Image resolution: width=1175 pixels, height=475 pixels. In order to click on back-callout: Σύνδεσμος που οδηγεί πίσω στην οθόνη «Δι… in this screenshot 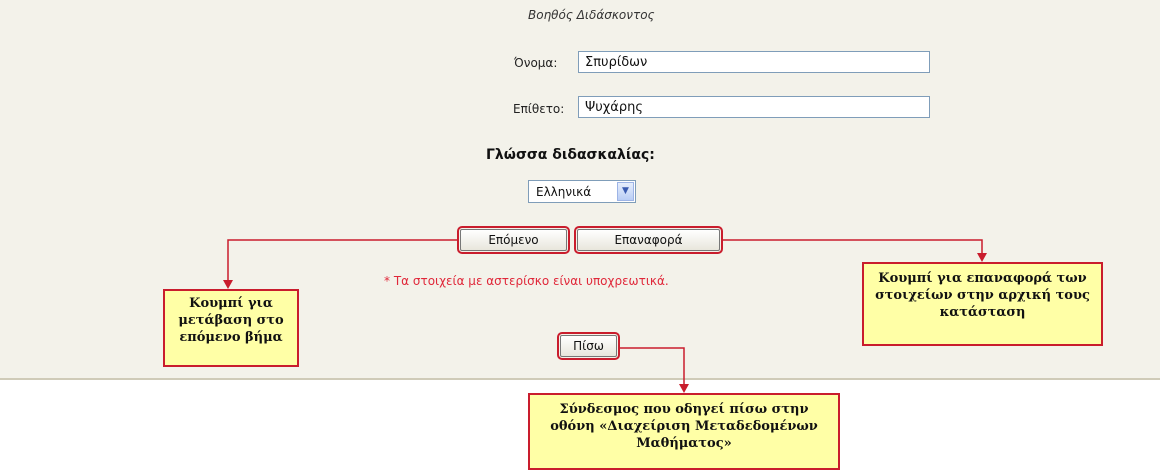, I will do `click(684, 431)`.